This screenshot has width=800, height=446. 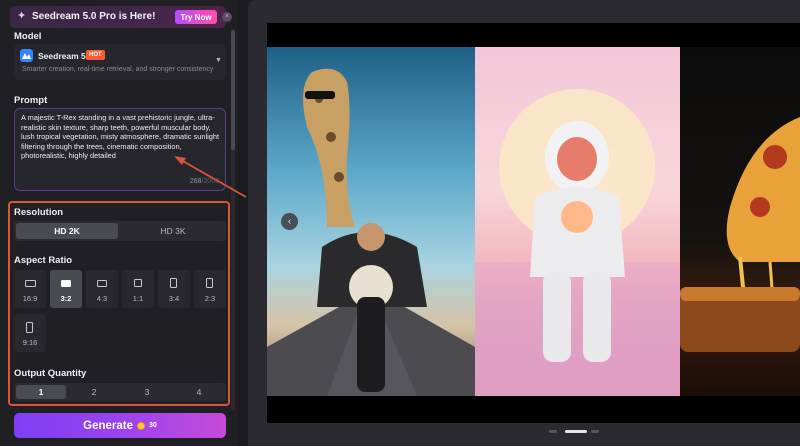 I want to click on quantity-option: 1, so click(x=41, y=392).